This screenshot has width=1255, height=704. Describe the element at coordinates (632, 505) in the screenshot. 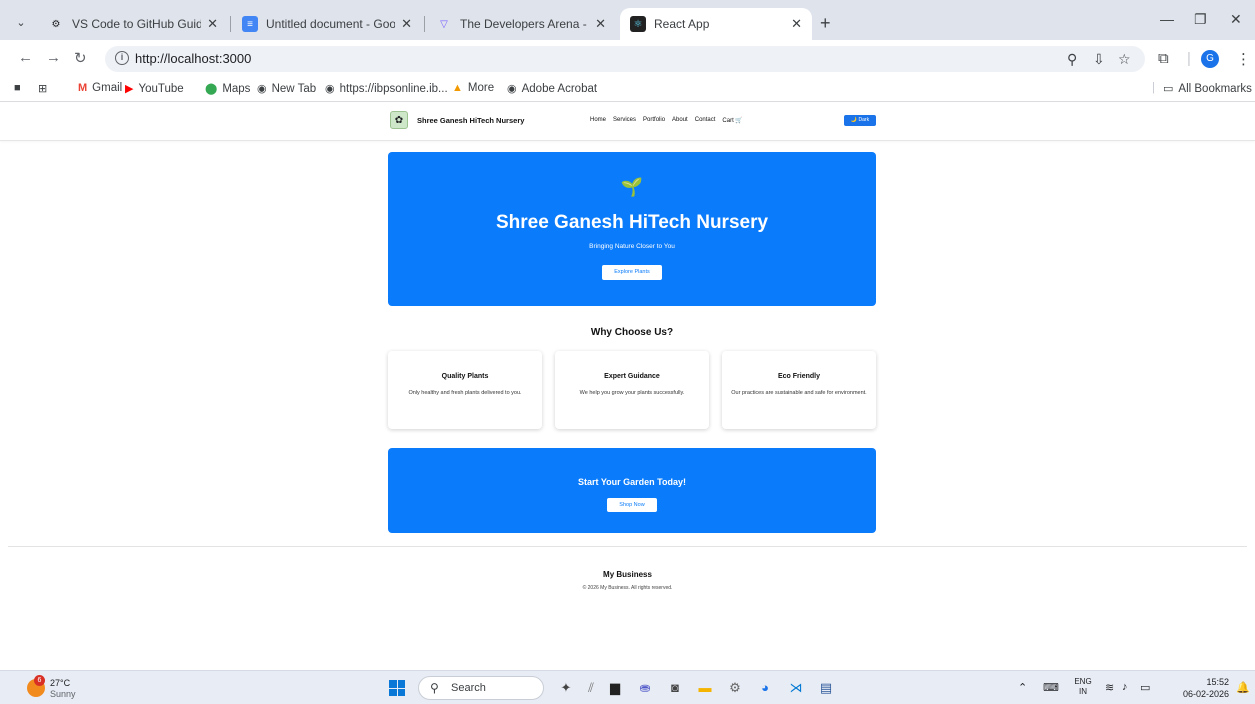

I see `shop-now-button: Shop Now` at that location.